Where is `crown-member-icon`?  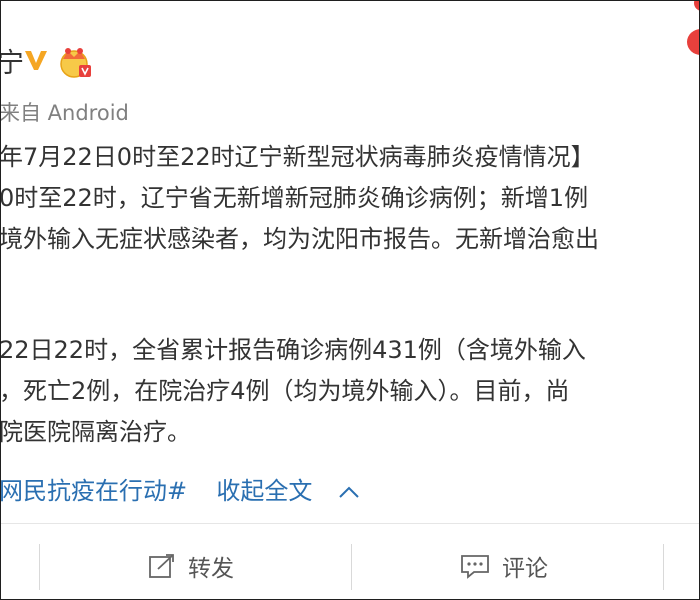
crown-member-icon is located at coordinates (74, 62).